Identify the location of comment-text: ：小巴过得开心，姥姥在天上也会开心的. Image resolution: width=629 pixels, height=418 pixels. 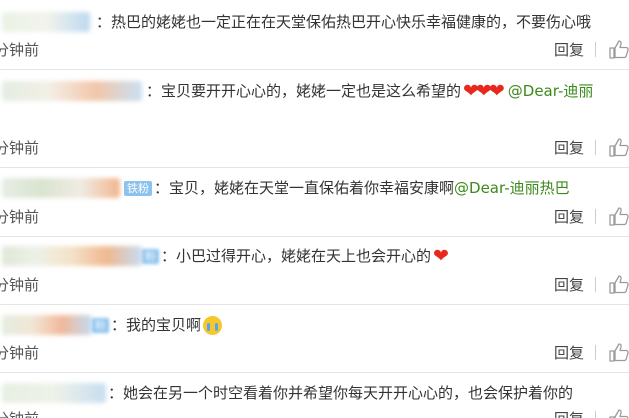
(296, 256).